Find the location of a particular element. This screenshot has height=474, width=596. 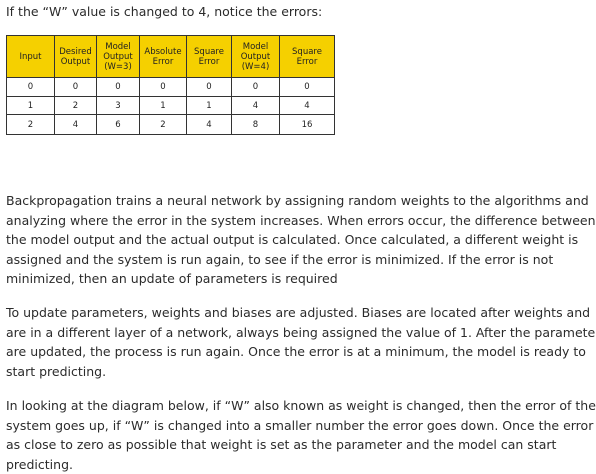

table-row: 0 0 0 0 0 0 0 is located at coordinates (171, 87).